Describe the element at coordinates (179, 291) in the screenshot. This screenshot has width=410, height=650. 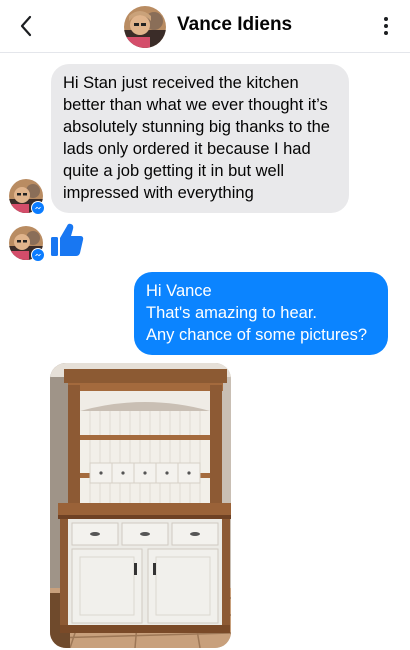
I see `message-line: Hi Vance` at that location.